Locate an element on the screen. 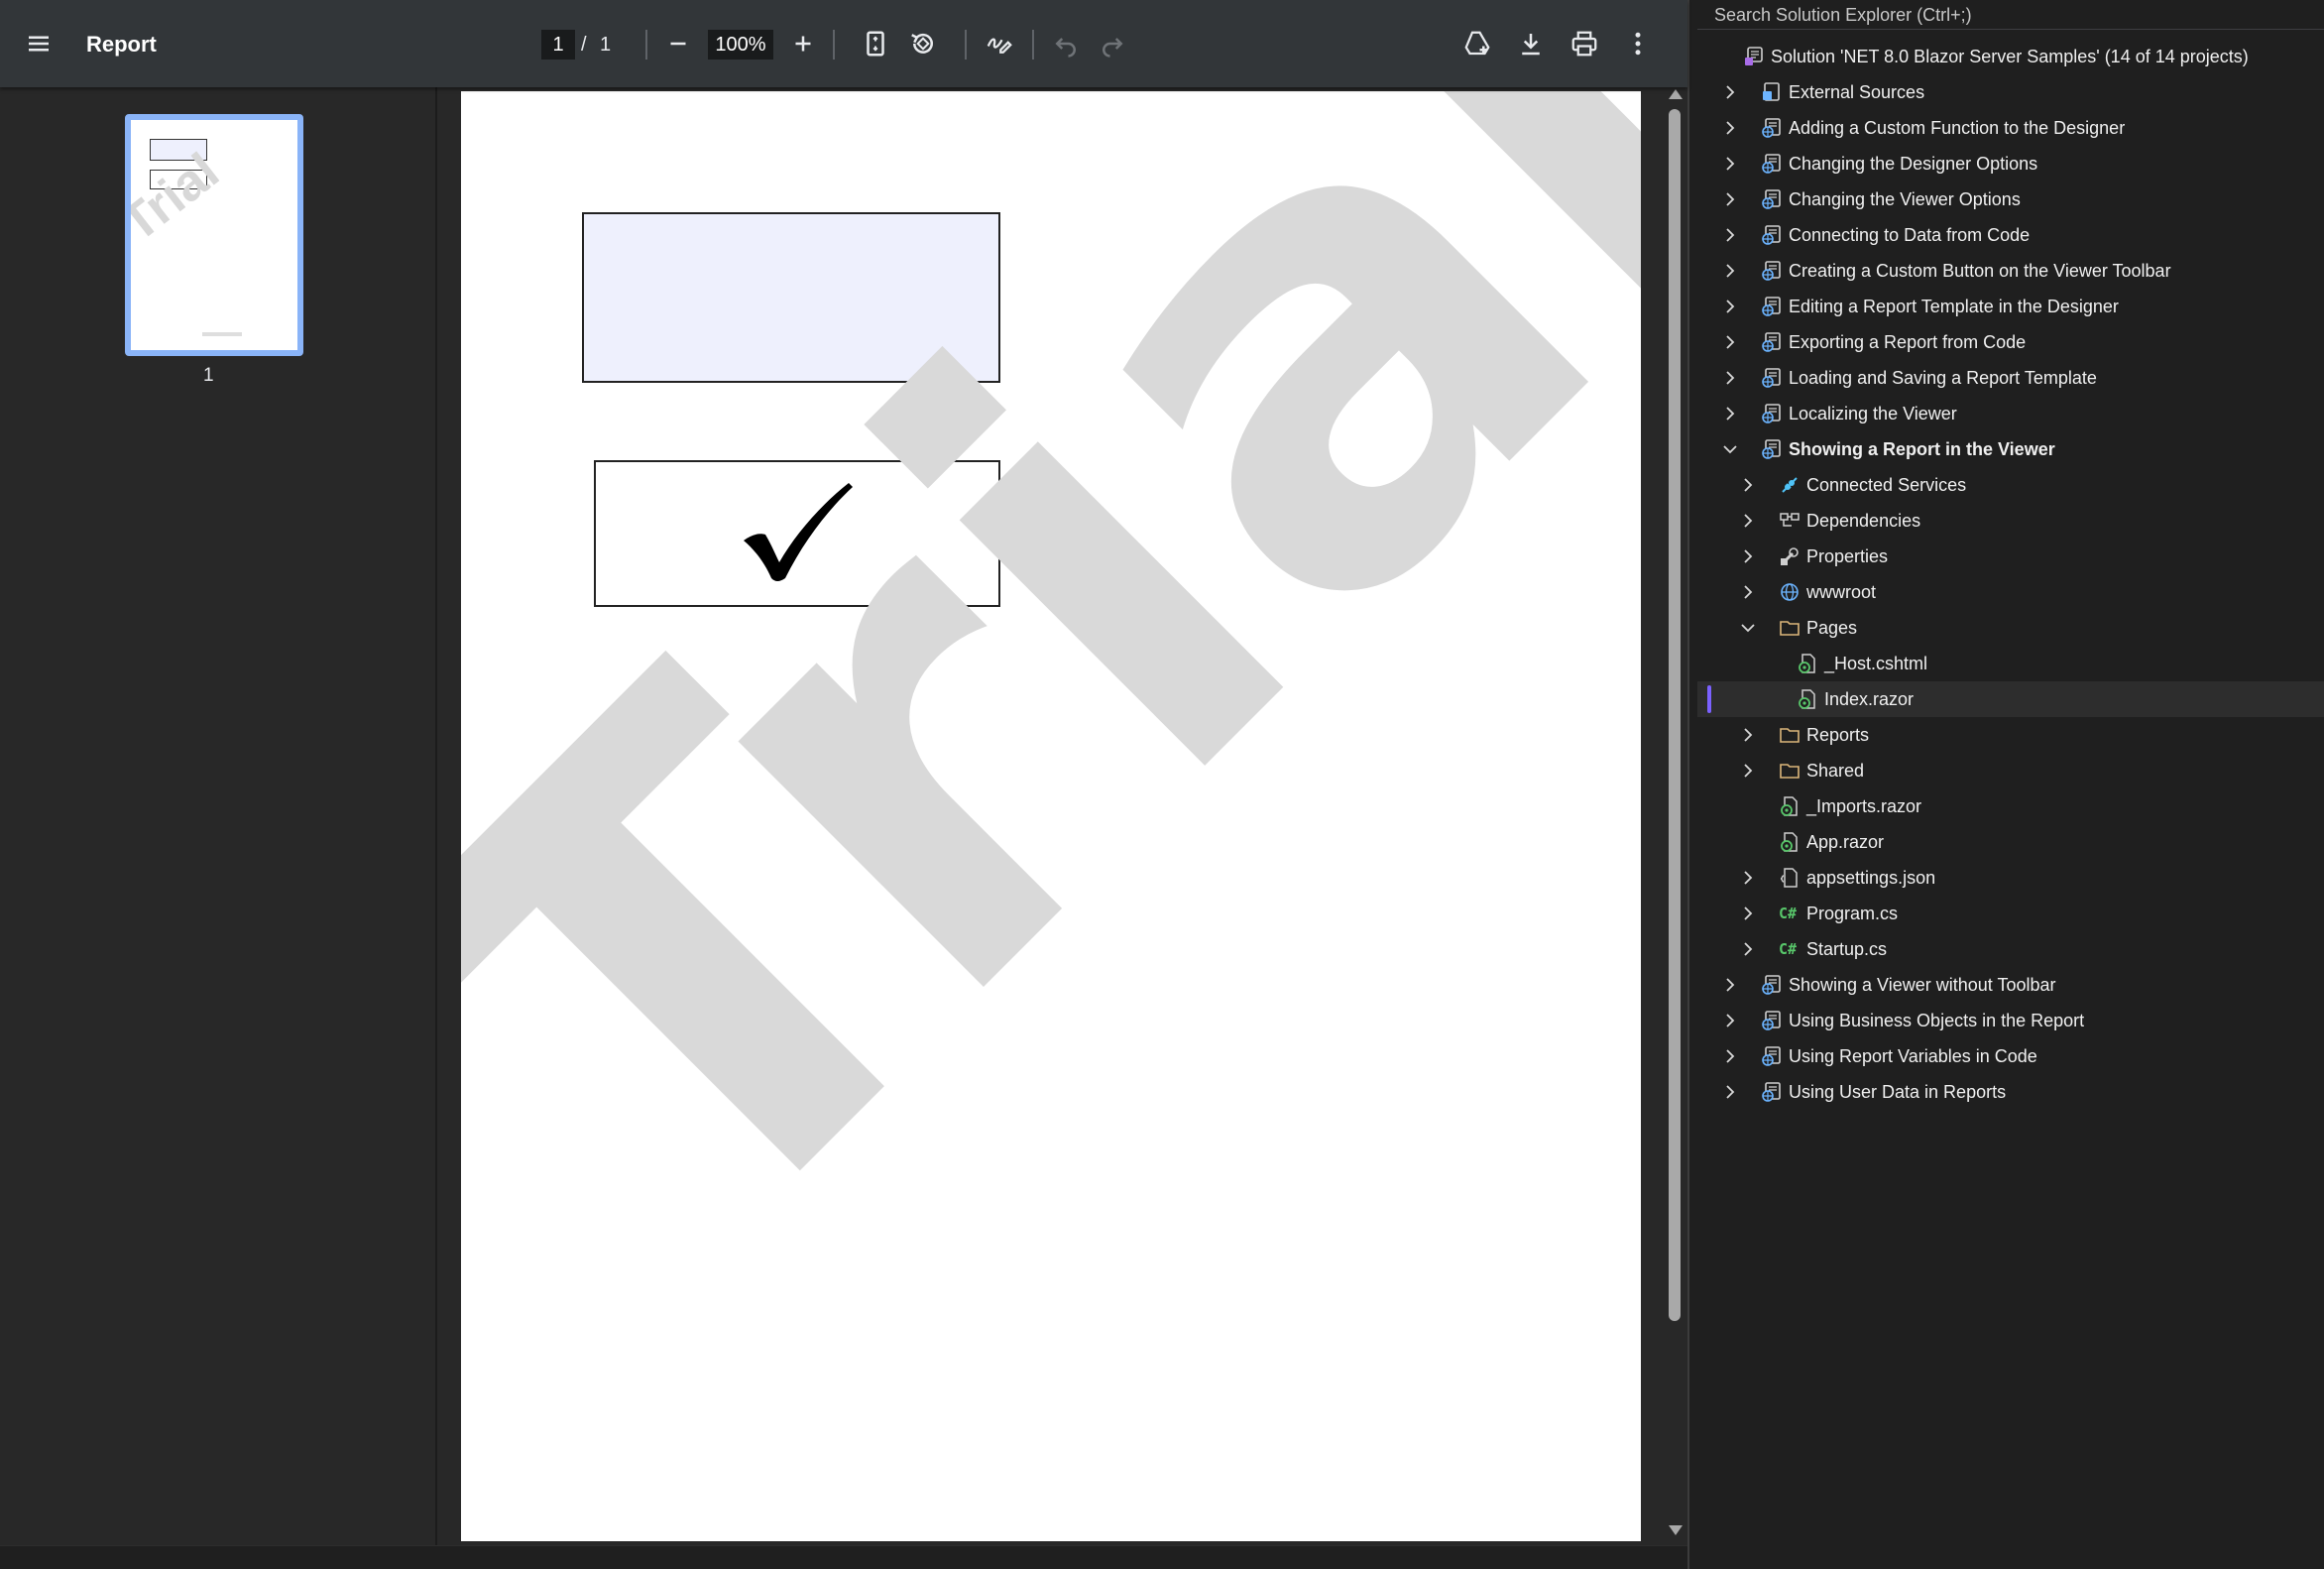 The height and width of the screenshot is (1569, 2324). tree-item-label: Exporting a Report from Code is located at coordinates (1908, 342).